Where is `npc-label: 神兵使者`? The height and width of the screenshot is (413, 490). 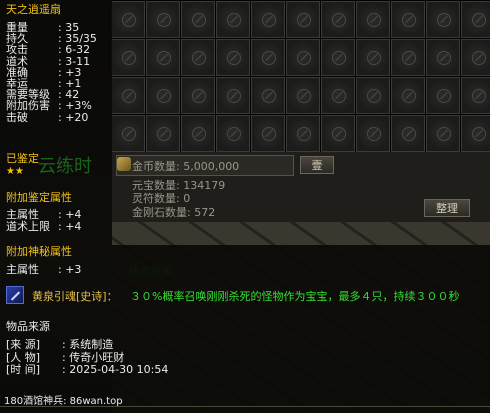 npc-label: 神兵使者 is located at coordinates (150, 271).